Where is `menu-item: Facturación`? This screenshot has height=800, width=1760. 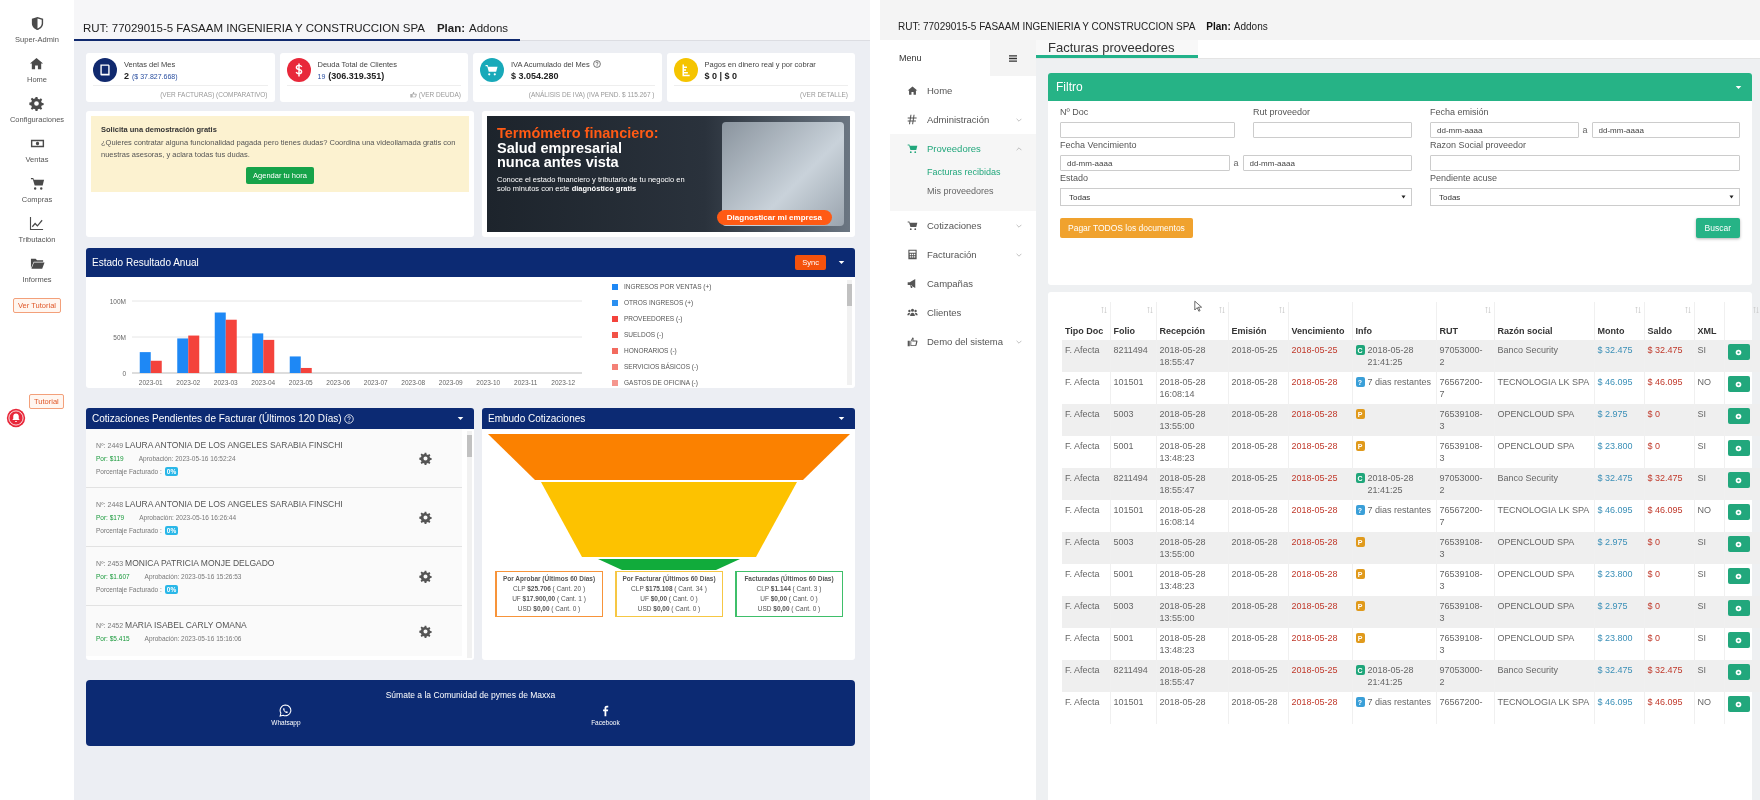 menu-item: Facturación is located at coordinates (963, 254).